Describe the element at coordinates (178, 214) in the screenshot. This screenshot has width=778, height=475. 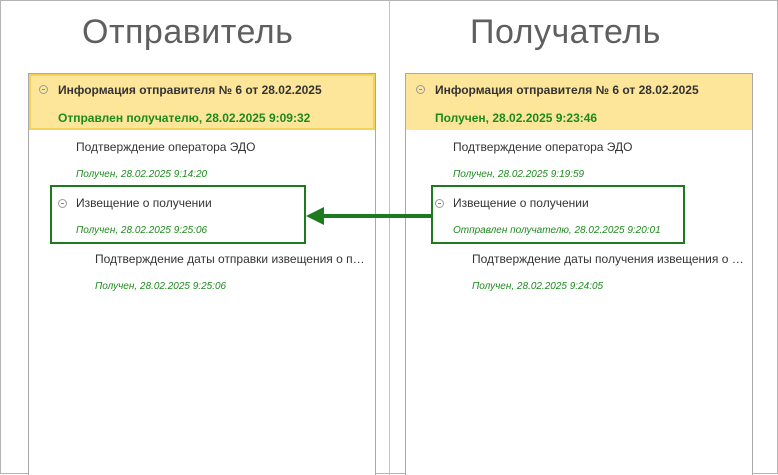
I see `sender-notice-highlight` at that location.